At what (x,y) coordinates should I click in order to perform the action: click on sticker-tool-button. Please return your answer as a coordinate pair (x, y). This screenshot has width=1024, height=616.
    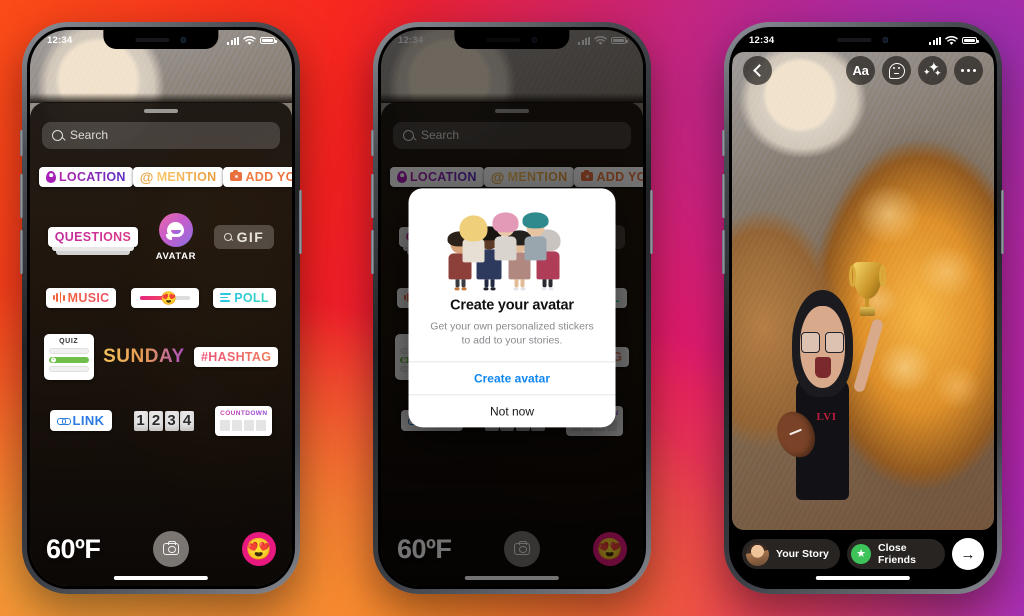
    Looking at the image, I should click on (896, 70).